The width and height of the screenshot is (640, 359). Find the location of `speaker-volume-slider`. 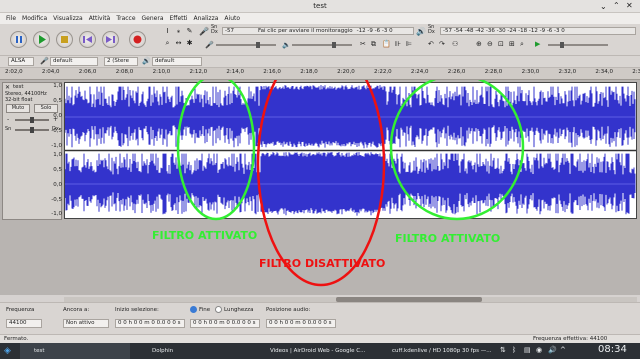

speaker-volume-slider is located at coordinates (322, 45).